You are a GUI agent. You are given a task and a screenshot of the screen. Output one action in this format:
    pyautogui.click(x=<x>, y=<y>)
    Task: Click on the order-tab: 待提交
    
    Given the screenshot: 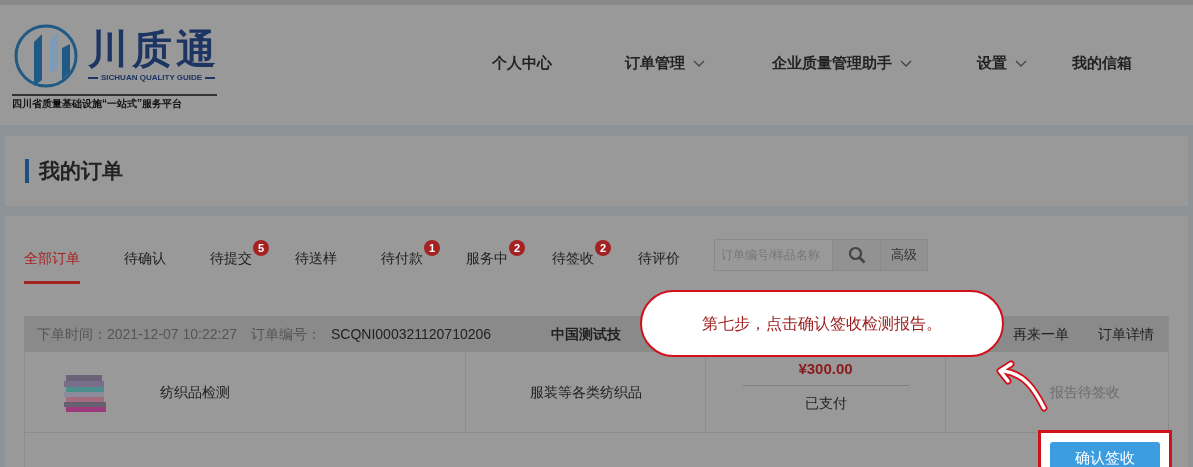 What is the action you would take?
    pyautogui.click(x=231, y=261)
    